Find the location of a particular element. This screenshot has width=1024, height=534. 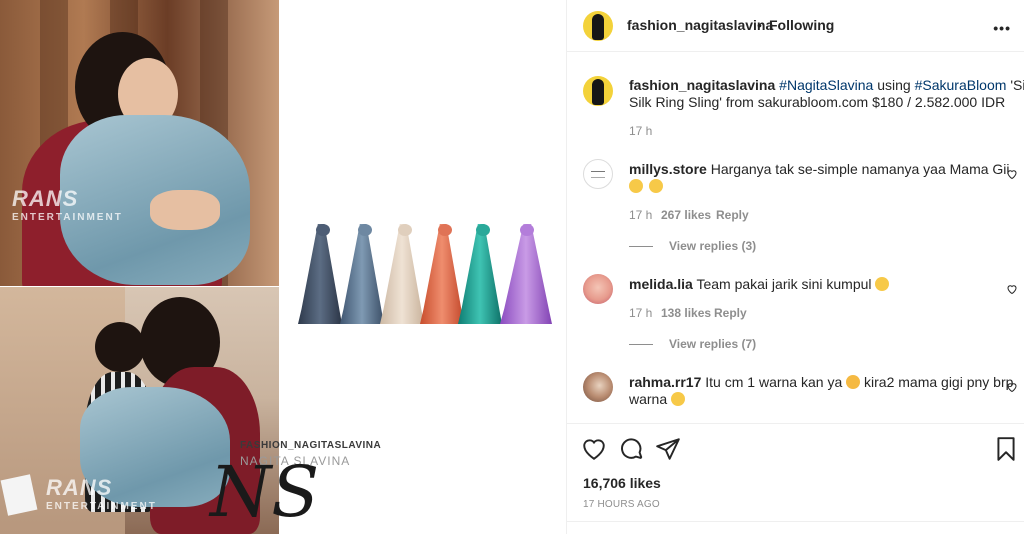

sling-teal is located at coordinates (480, 274).